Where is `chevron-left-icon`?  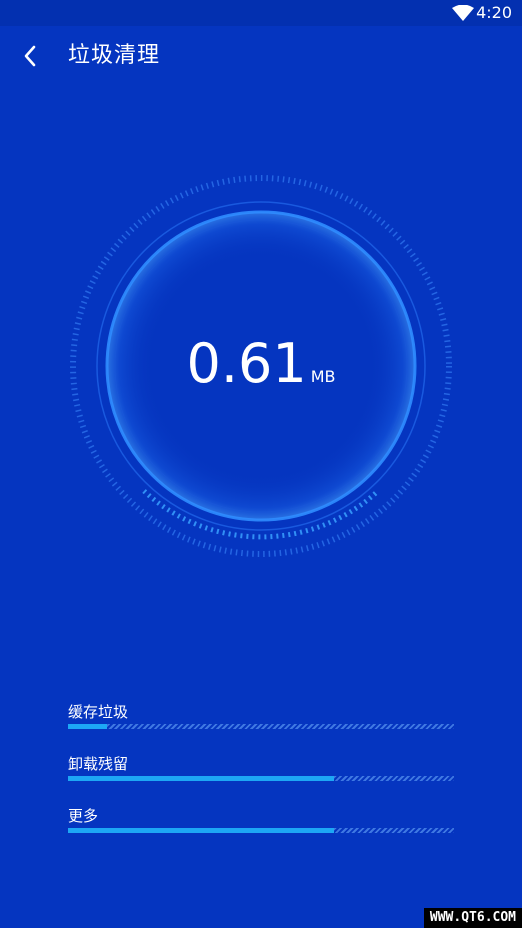
chevron-left-icon is located at coordinates (30, 58).